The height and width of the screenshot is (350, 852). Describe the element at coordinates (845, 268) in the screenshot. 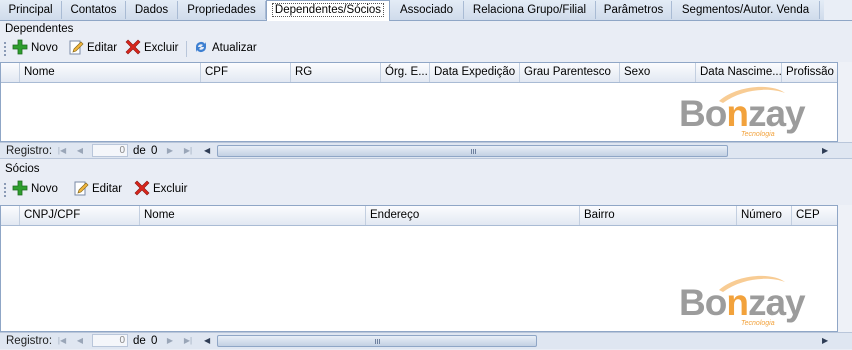

I see `socios-vertical-scrollbar` at that location.